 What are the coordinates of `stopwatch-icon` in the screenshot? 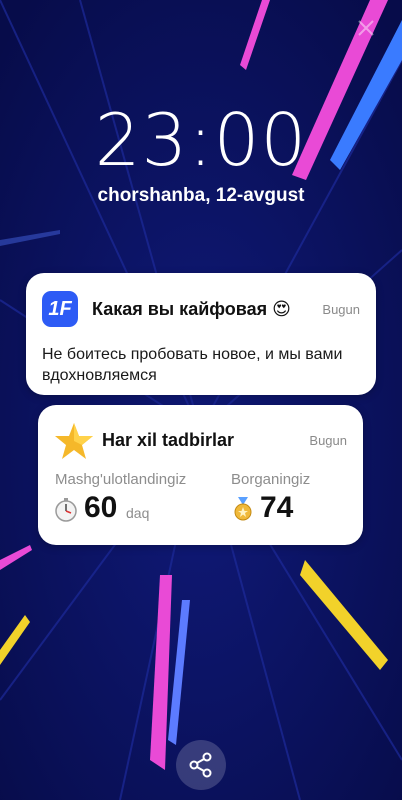 It's located at (66, 510).